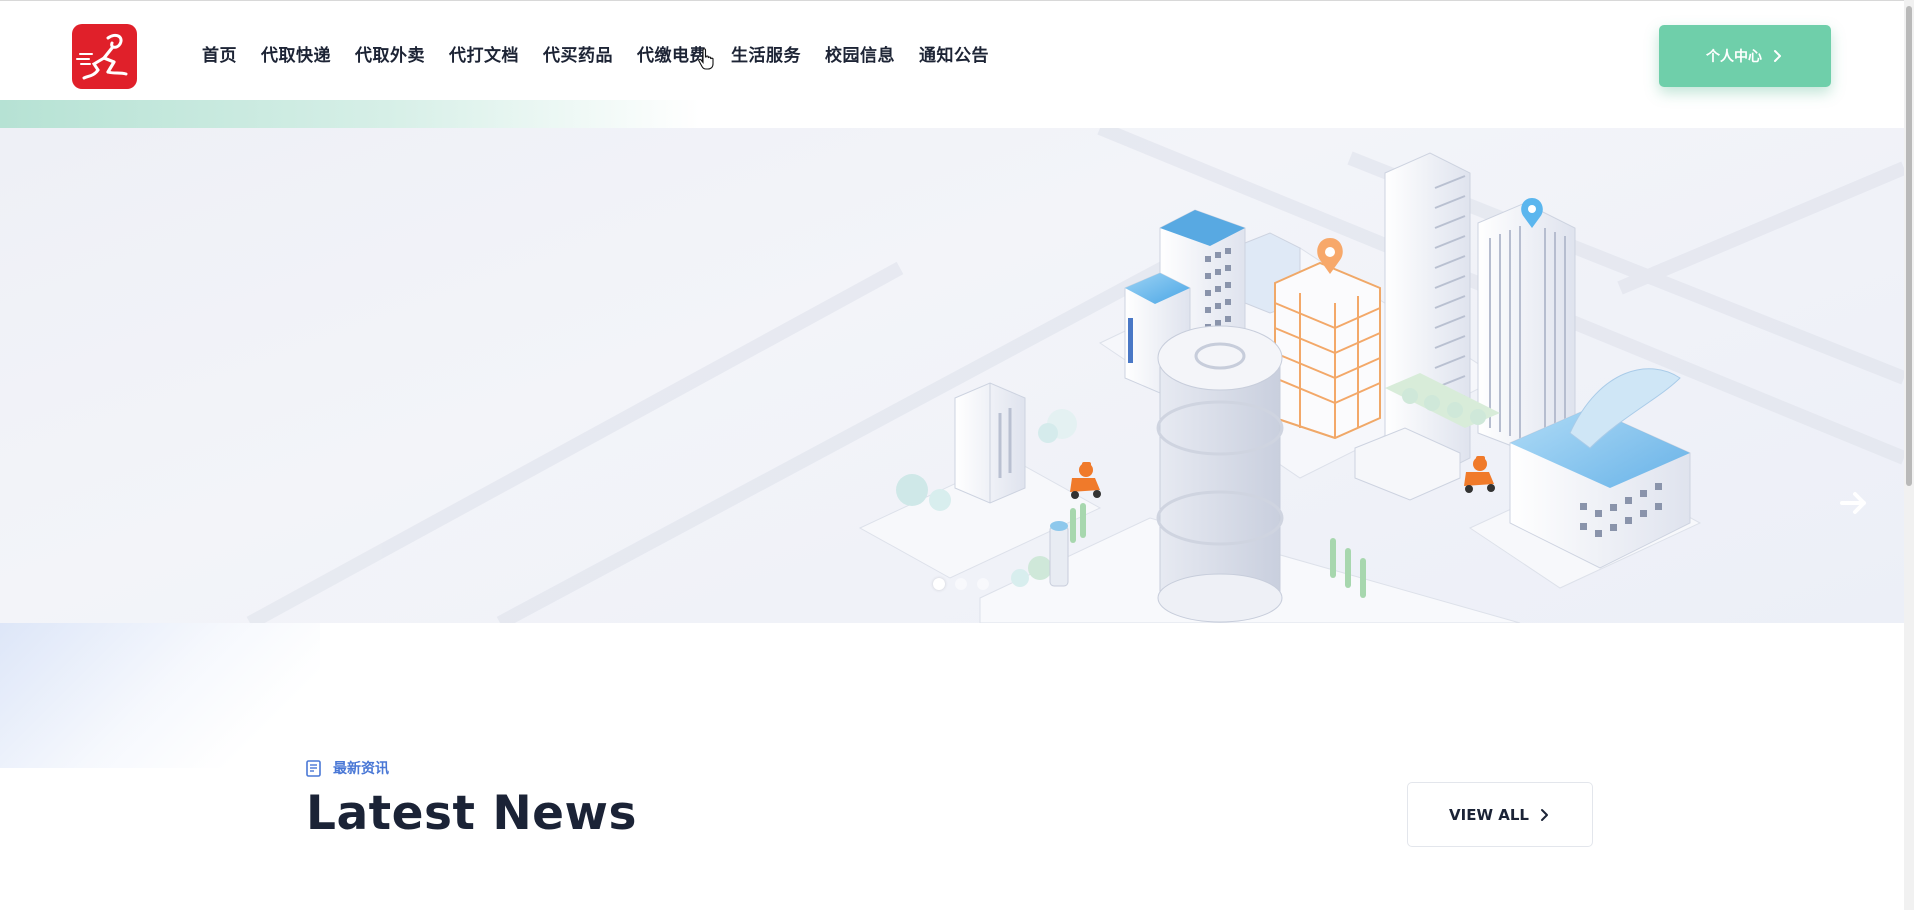  What do you see at coordinates (954, 53) in the screenshot?
I see `nav-item-announcements: 通知公告` at bounding box center [954, 53].